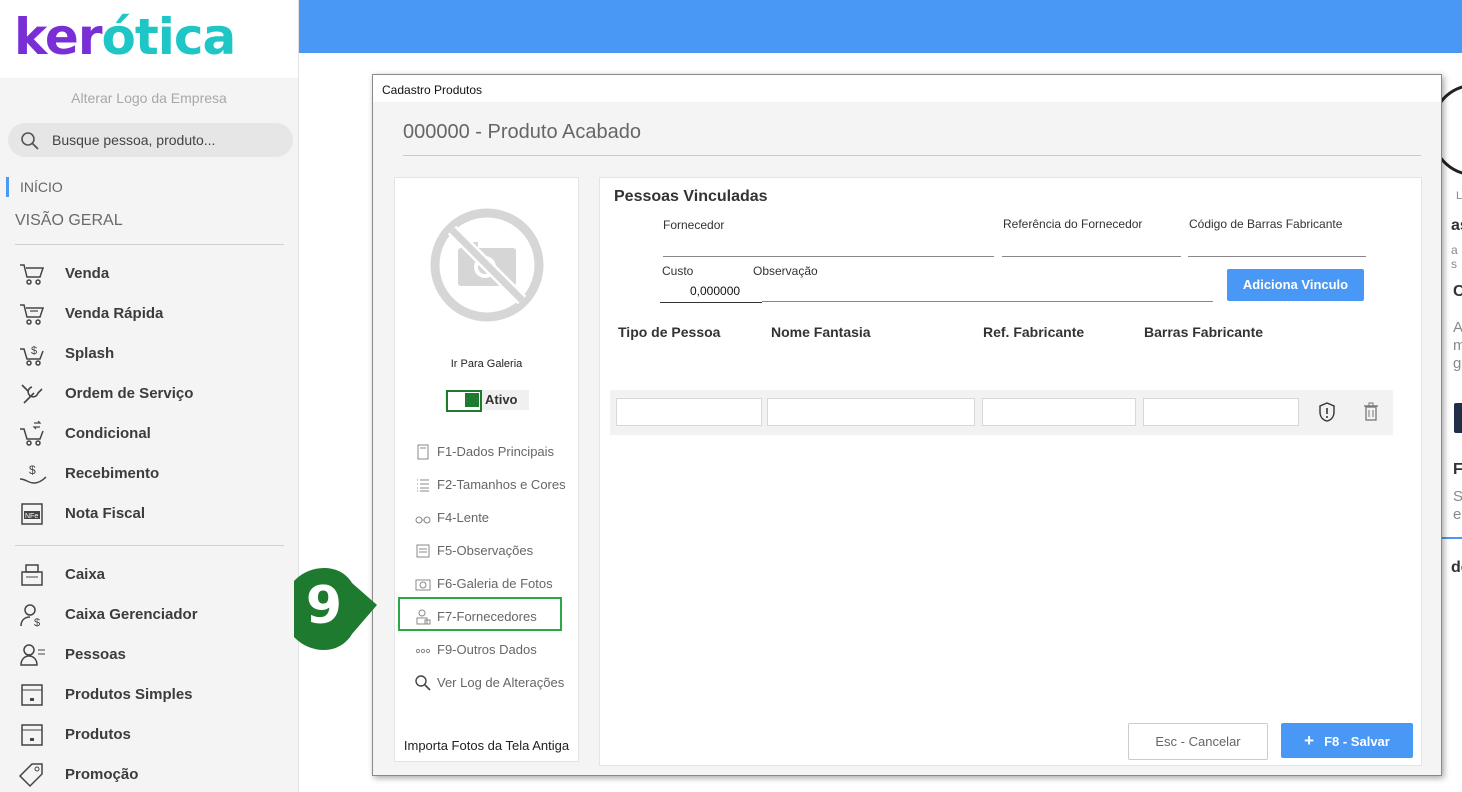 This screenshot has width=1462, height=792. I want to click on save-button: + F8 - Salvar, so click(1347, 740).